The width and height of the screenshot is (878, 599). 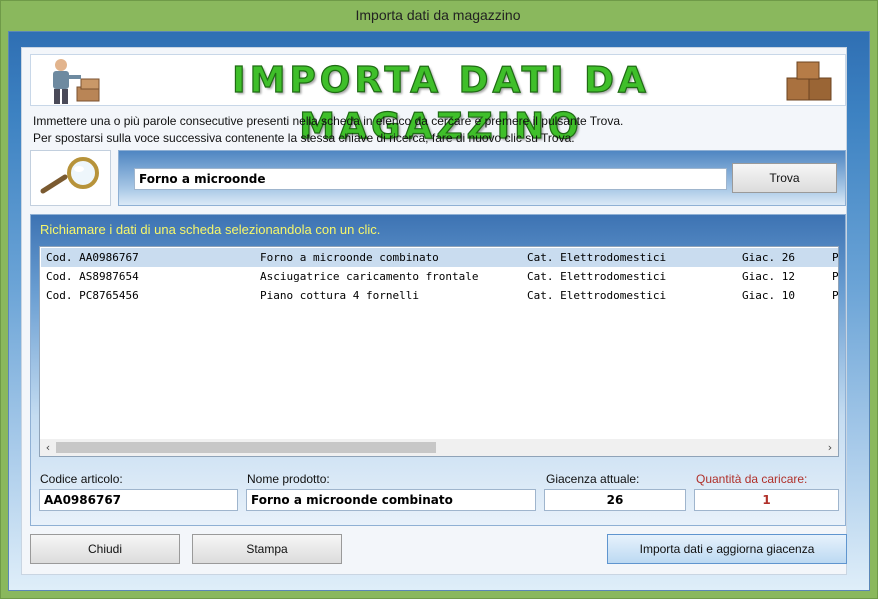 What do you see at coordinates (441, 103) in the screenshot?
I see `banner-title: IMPORTA DATI DA MAGAZZINO` at bounding box center [441, 103].